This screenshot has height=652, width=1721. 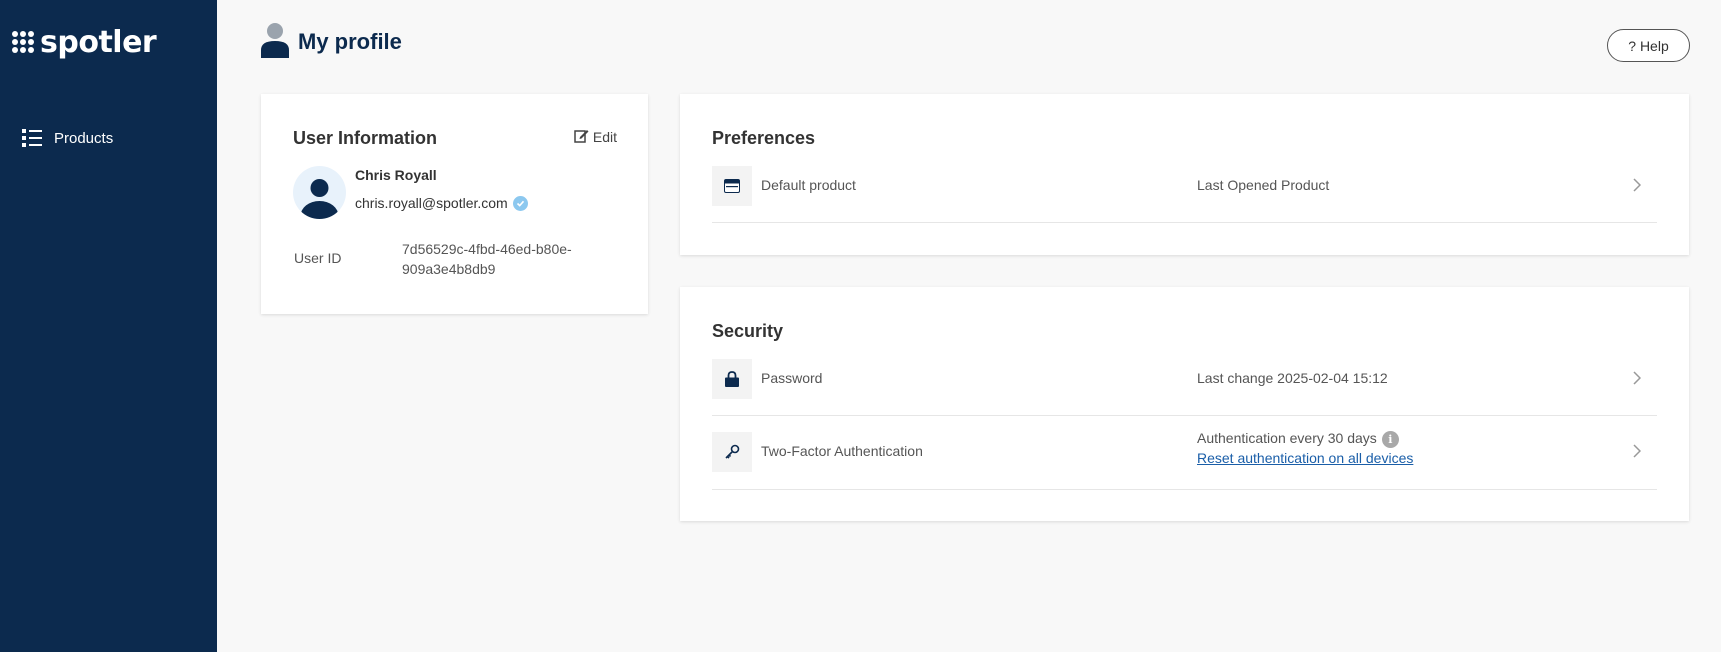 I want to click on verified-check-icon, so click(x=520, y=203).